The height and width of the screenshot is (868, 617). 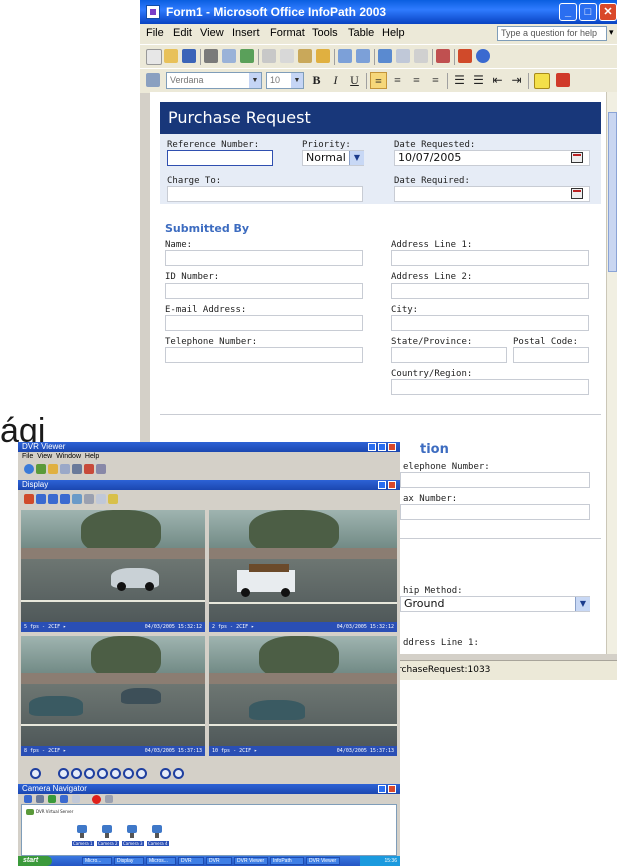 What do you see at coordinates (354, 80) in the screenshot?
I see `underline-button: U` at bounding box center [354, 80].